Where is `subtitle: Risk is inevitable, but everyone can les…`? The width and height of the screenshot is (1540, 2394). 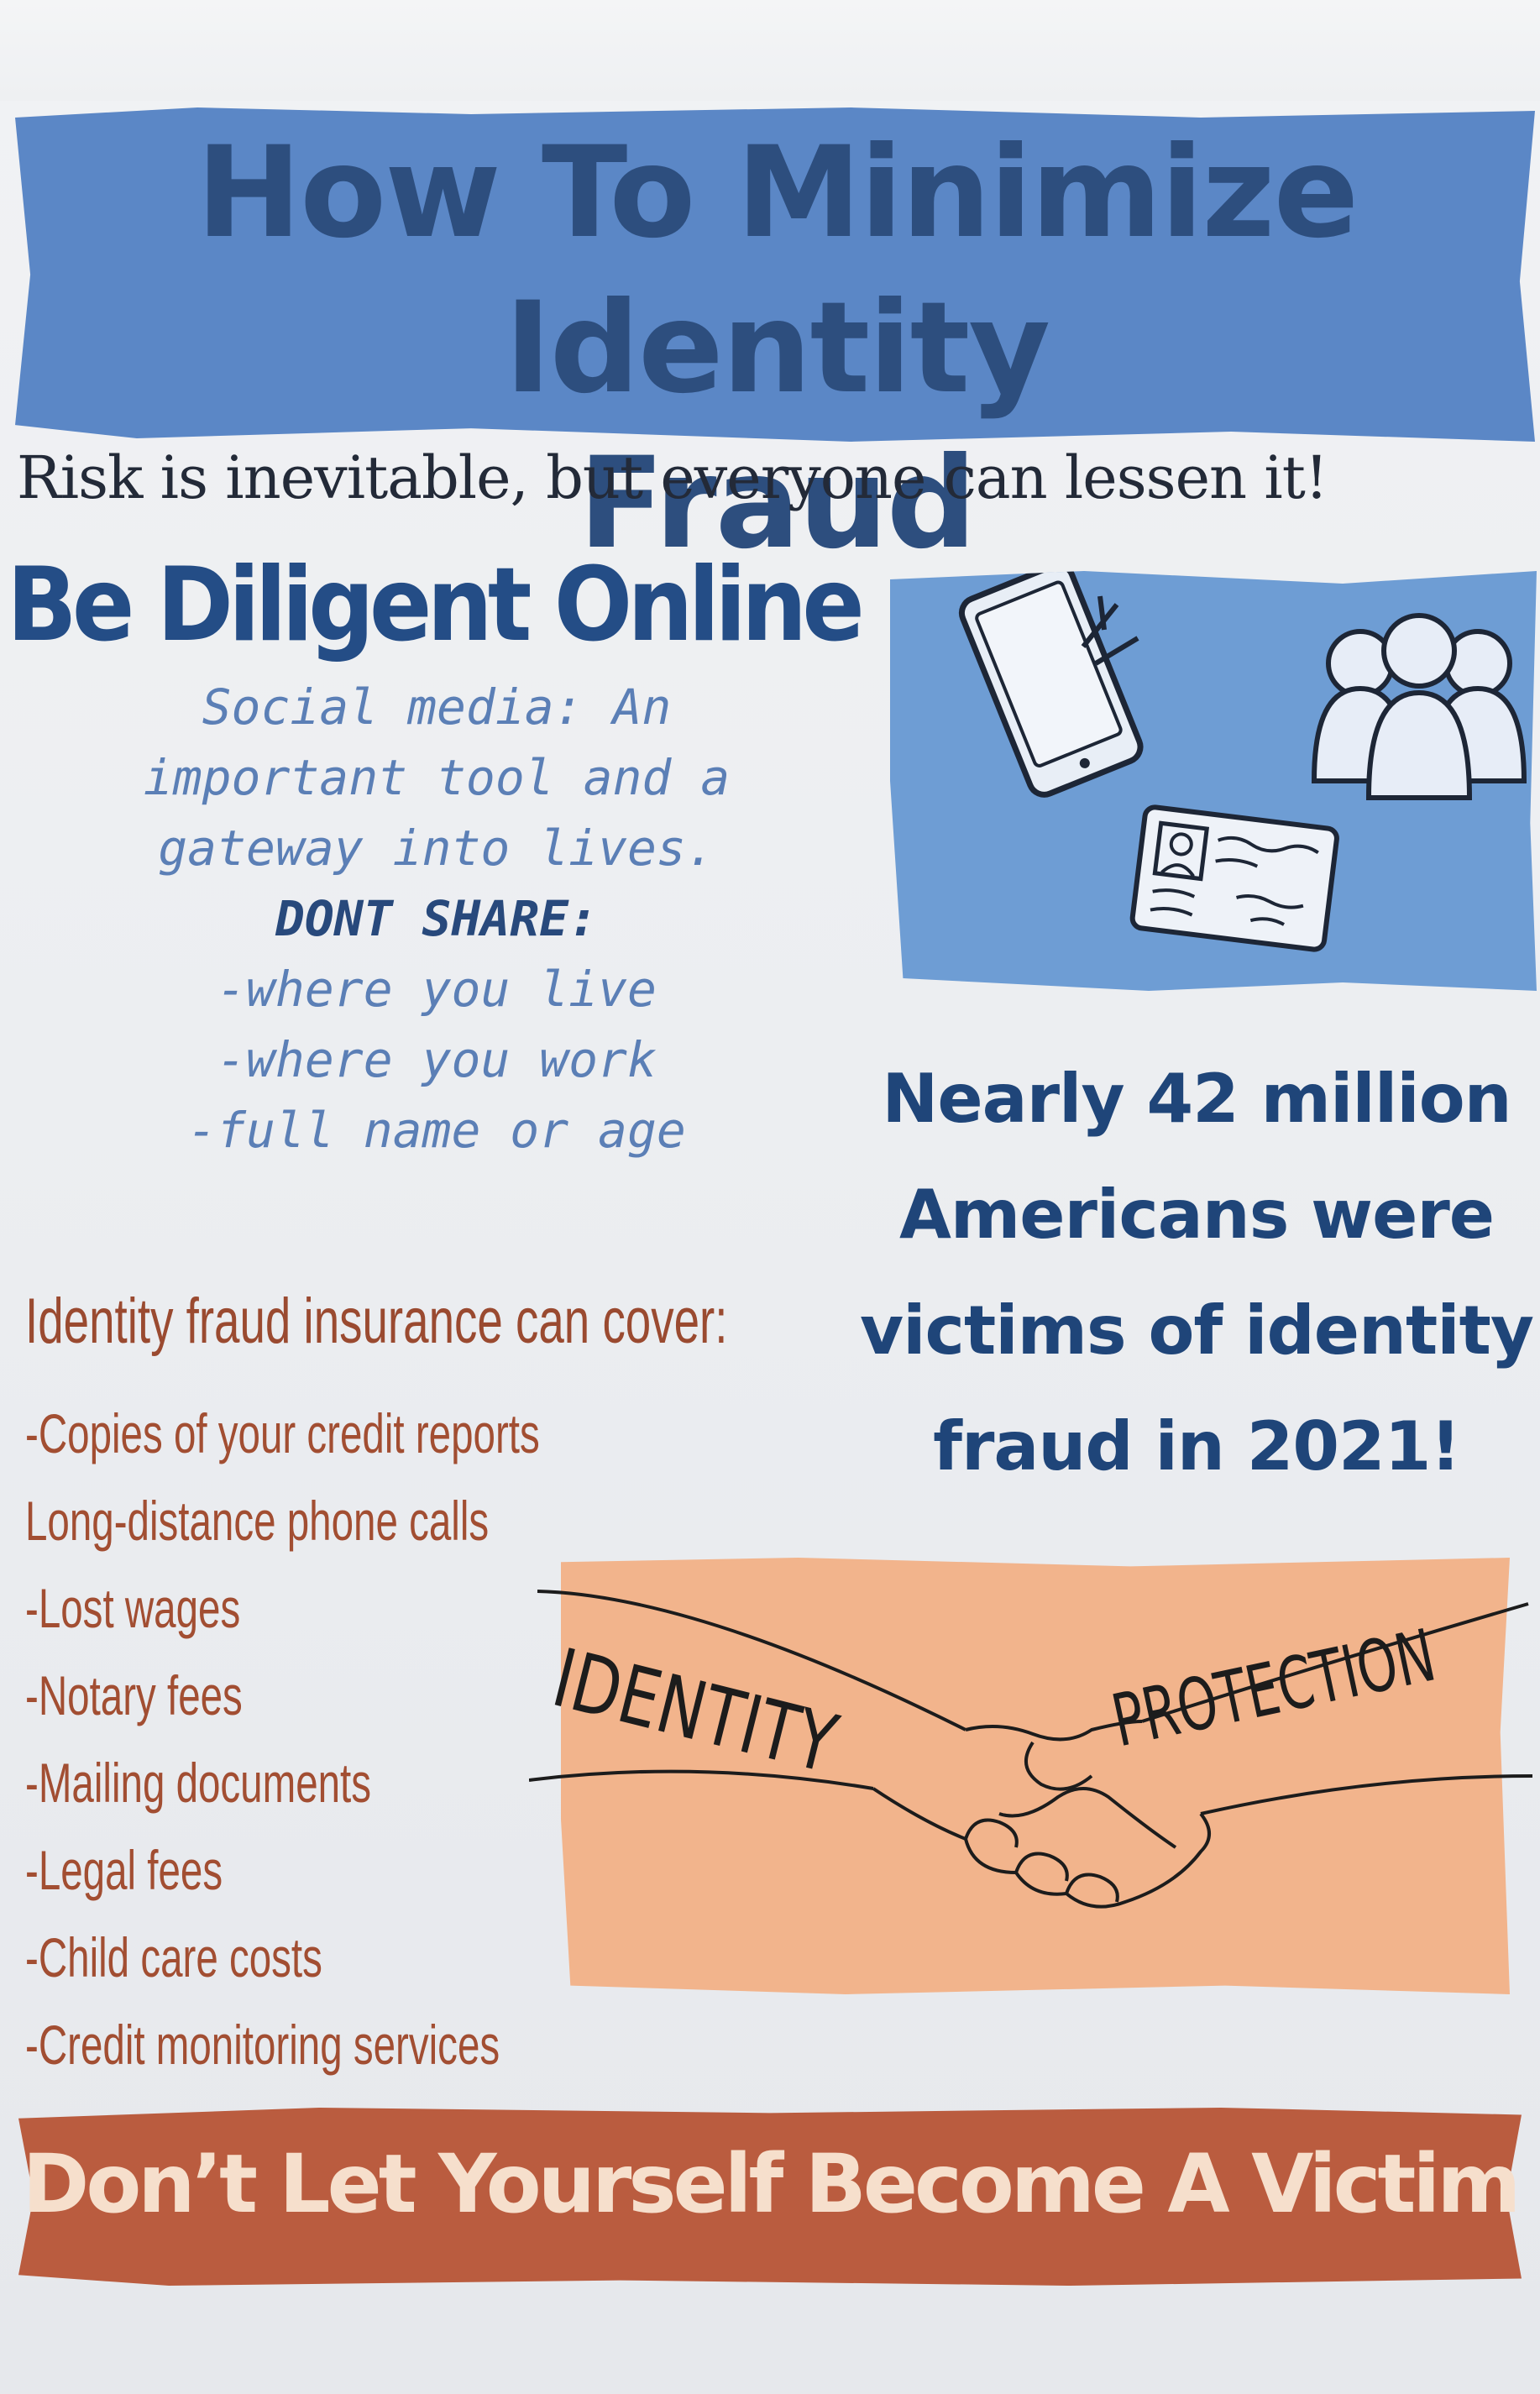
subtitle: Risk is inevitable, but everyone can les… is located at coordinates (672, 477).